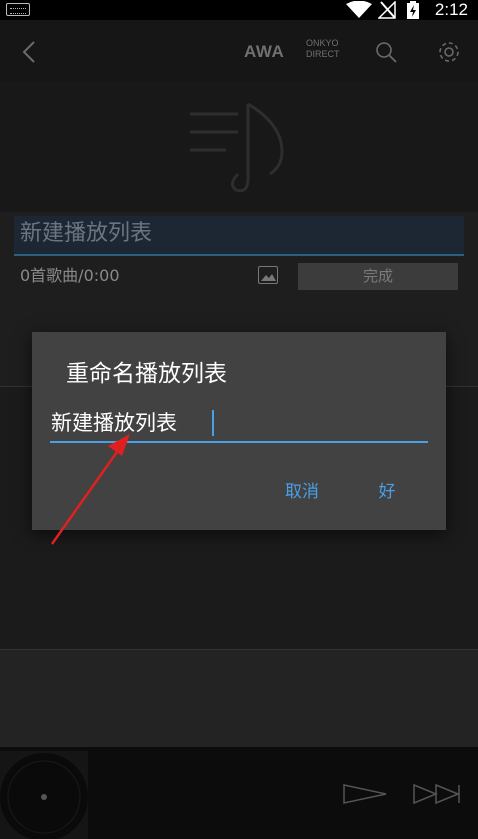 The height and width of the screenshot is (839, 478). Describe the element at coordinates (239, 424) in the screenshot. I see `playlist-name-input: 新建播放列表` at that location.